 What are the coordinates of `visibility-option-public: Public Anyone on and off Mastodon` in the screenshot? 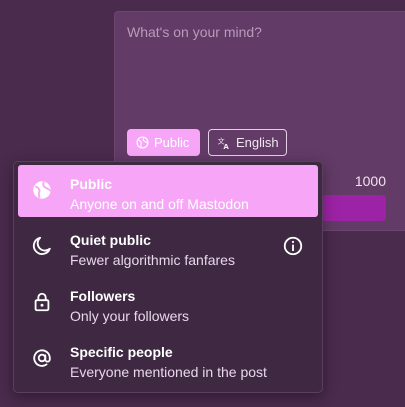 It's located at (168, 191).